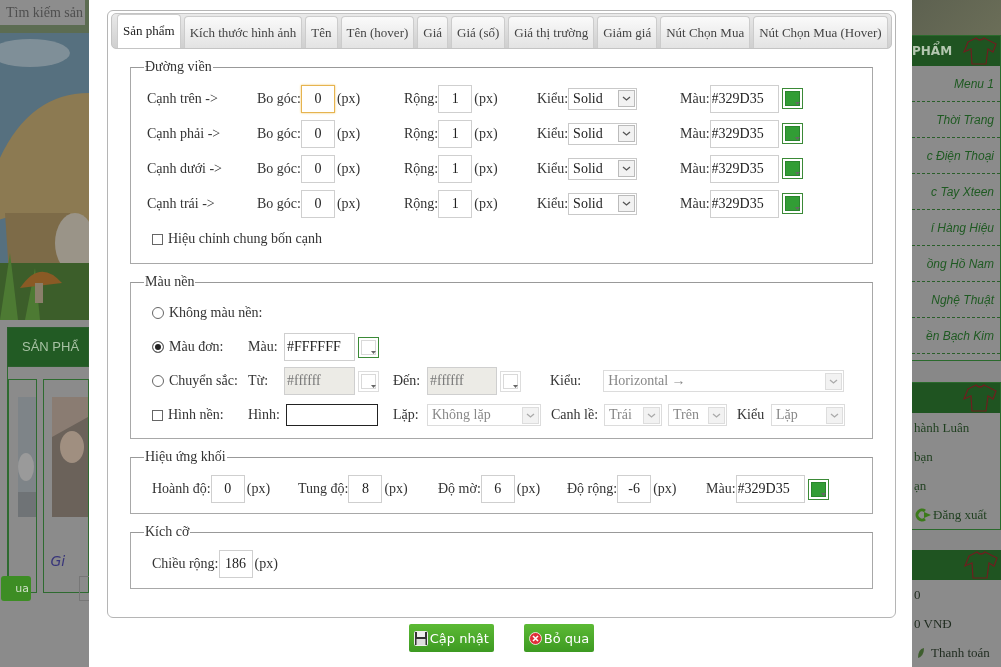  I want to click on group-title: Màu nền, so click(170, 282).